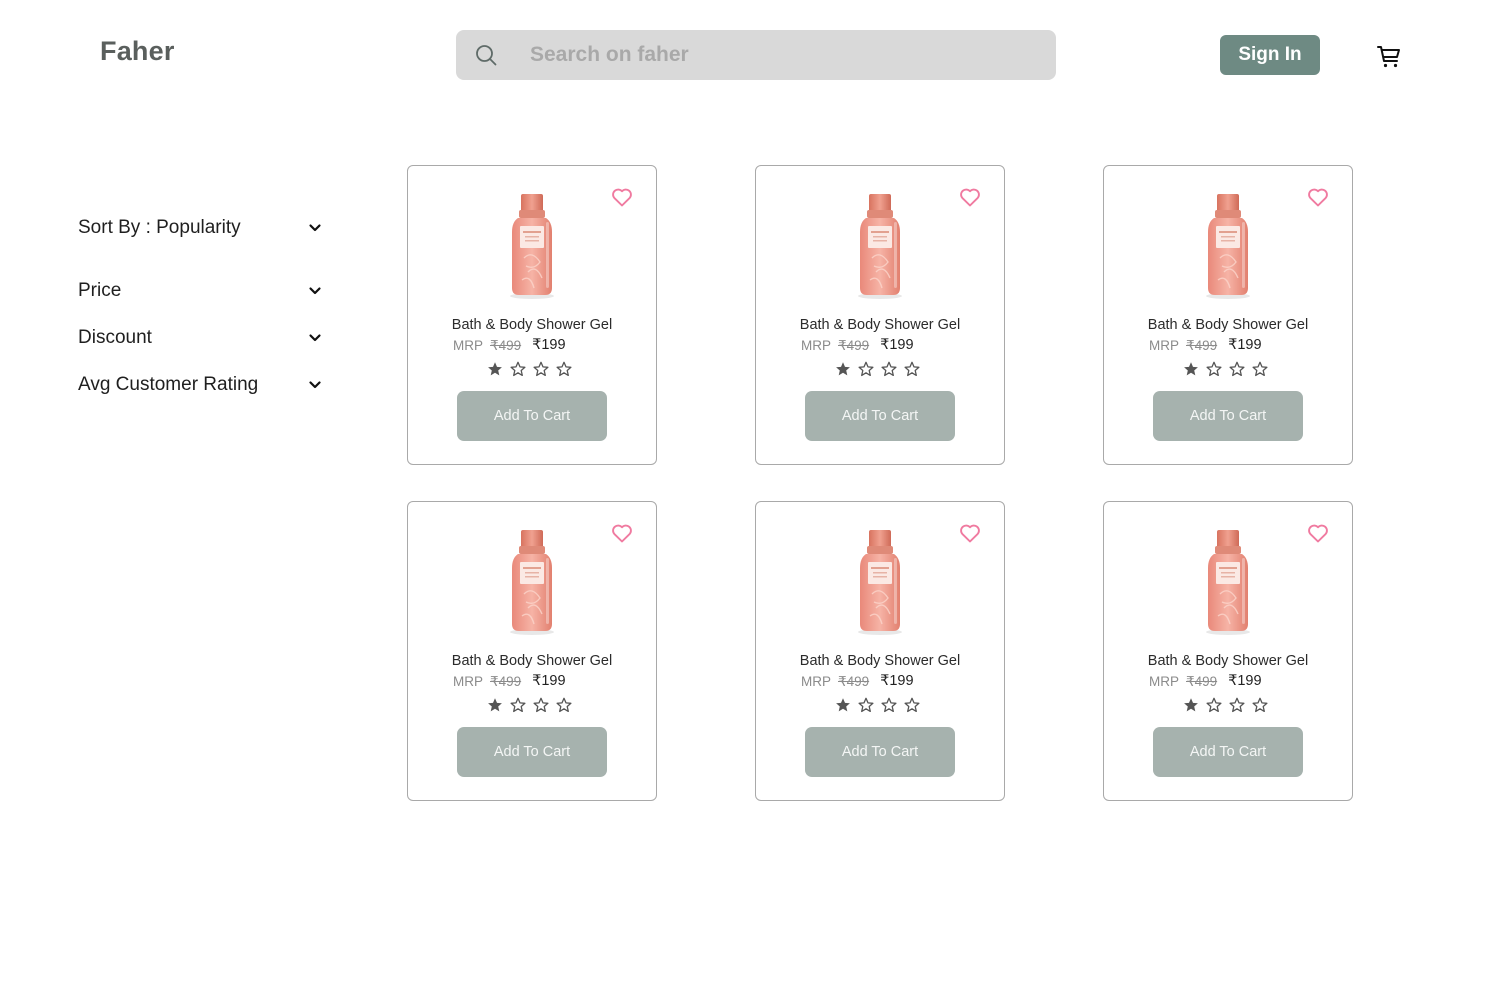 This screenshot has height=982, width=1512. Describe the element at coordinates (200, 338) in the screenshot. I see `filter-2: Discount` at that location.